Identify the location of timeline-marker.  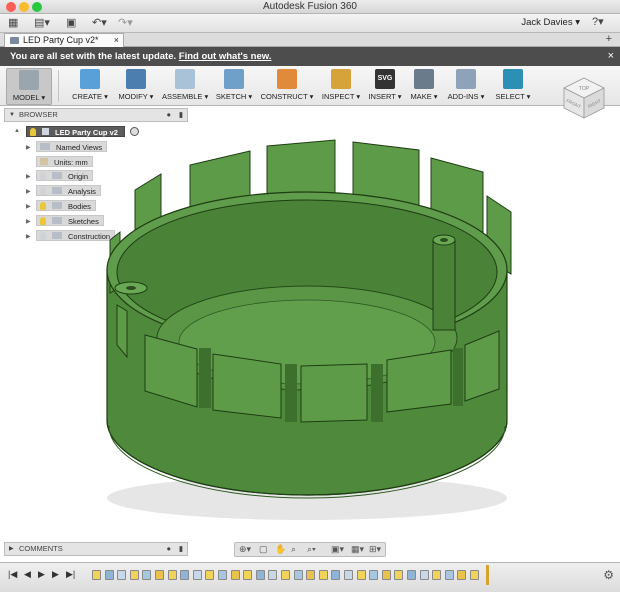
(487, 575).